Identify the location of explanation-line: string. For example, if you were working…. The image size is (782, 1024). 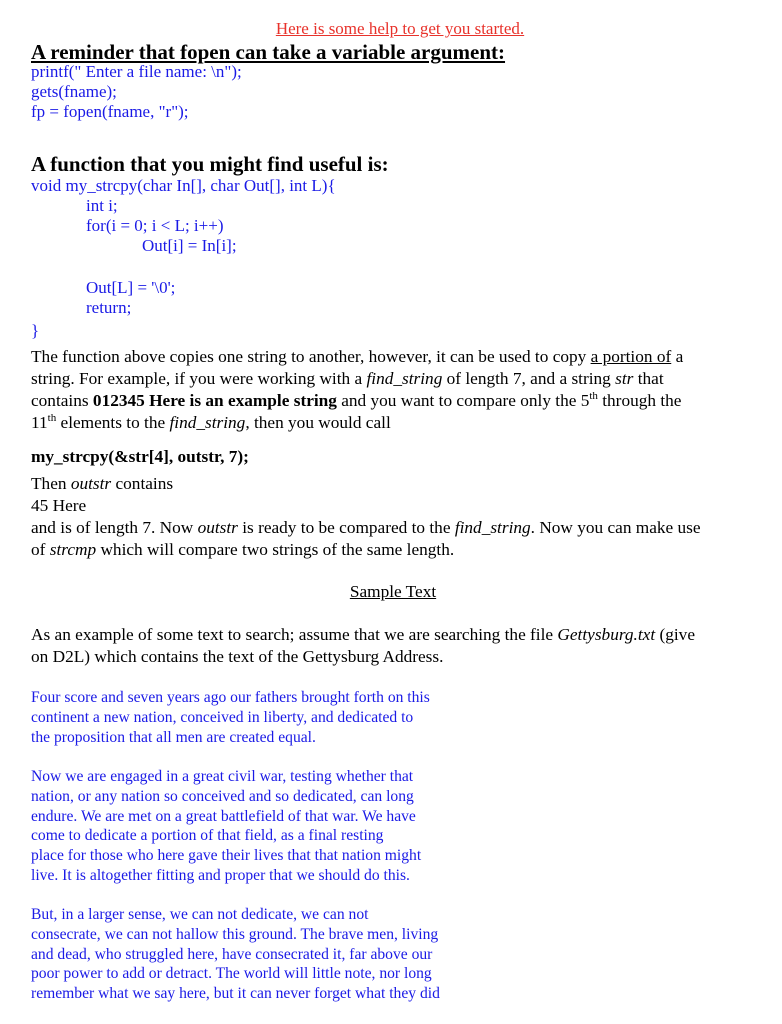
(347, 379).